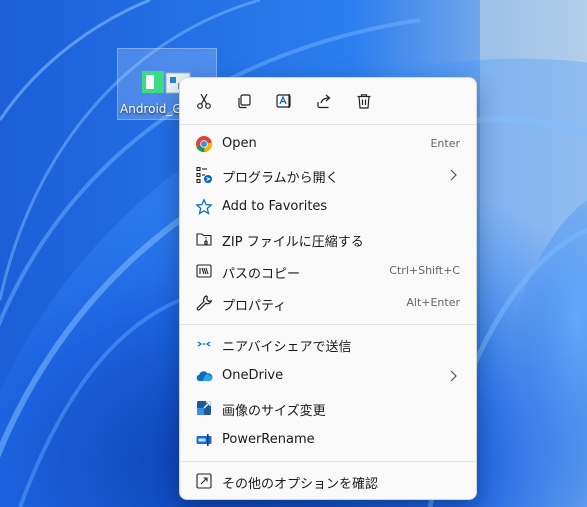 Image resolution: width=587 pixels, height=507 pixels. What do you see at coordinates (204, 408) in the screenshot?
I see `image-resize-icon` at bounding box center [204, 408].